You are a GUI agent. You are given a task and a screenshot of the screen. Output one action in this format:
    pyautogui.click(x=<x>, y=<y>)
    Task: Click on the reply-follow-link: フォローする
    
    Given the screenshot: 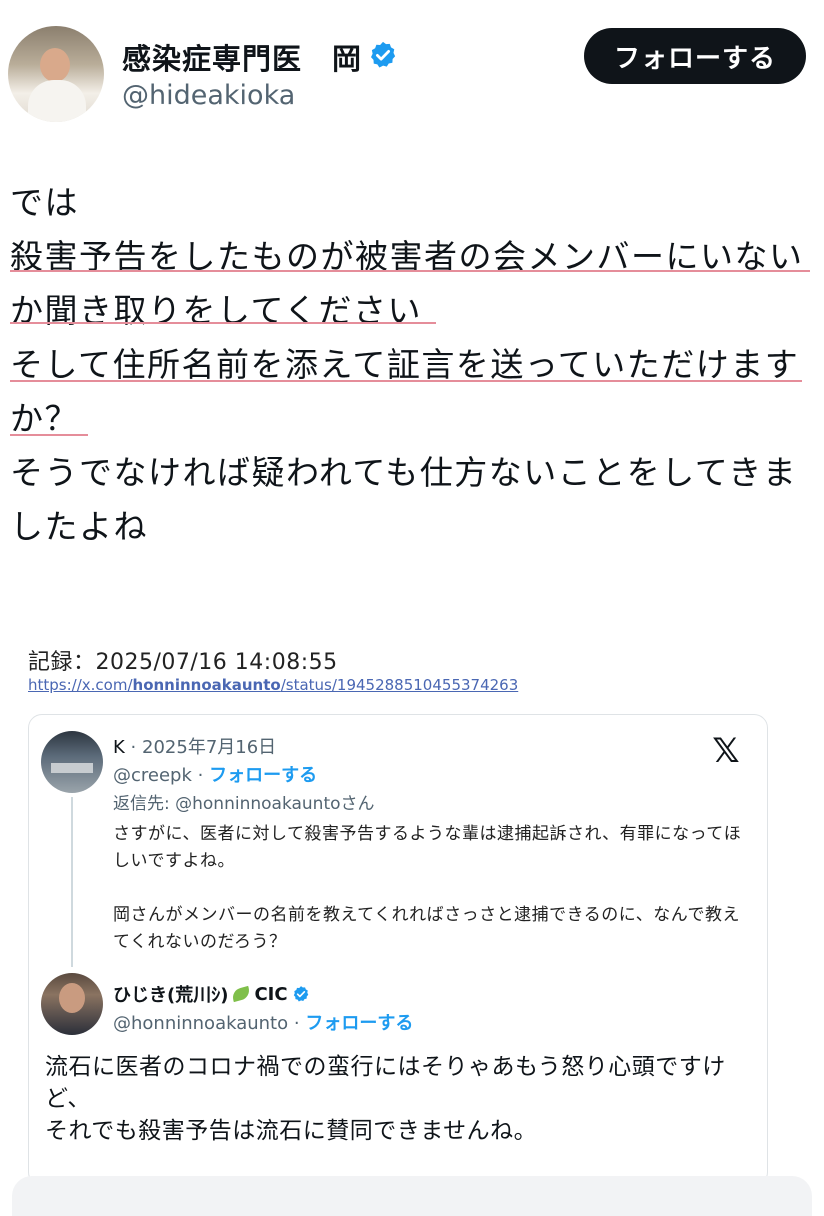 What is the action you would take?
    pyautogui.click(x=263, y=775)
    